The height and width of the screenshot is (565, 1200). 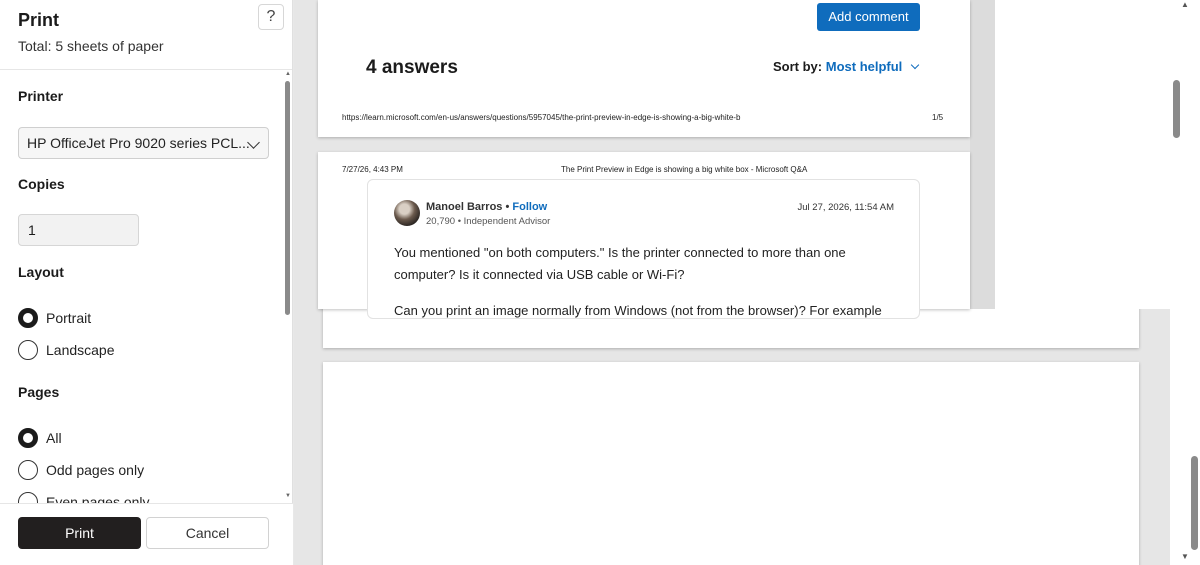 What do you see at coordinates (407, 213) in the screenshot?
I see `avatar` at bounding box center [407, 213].